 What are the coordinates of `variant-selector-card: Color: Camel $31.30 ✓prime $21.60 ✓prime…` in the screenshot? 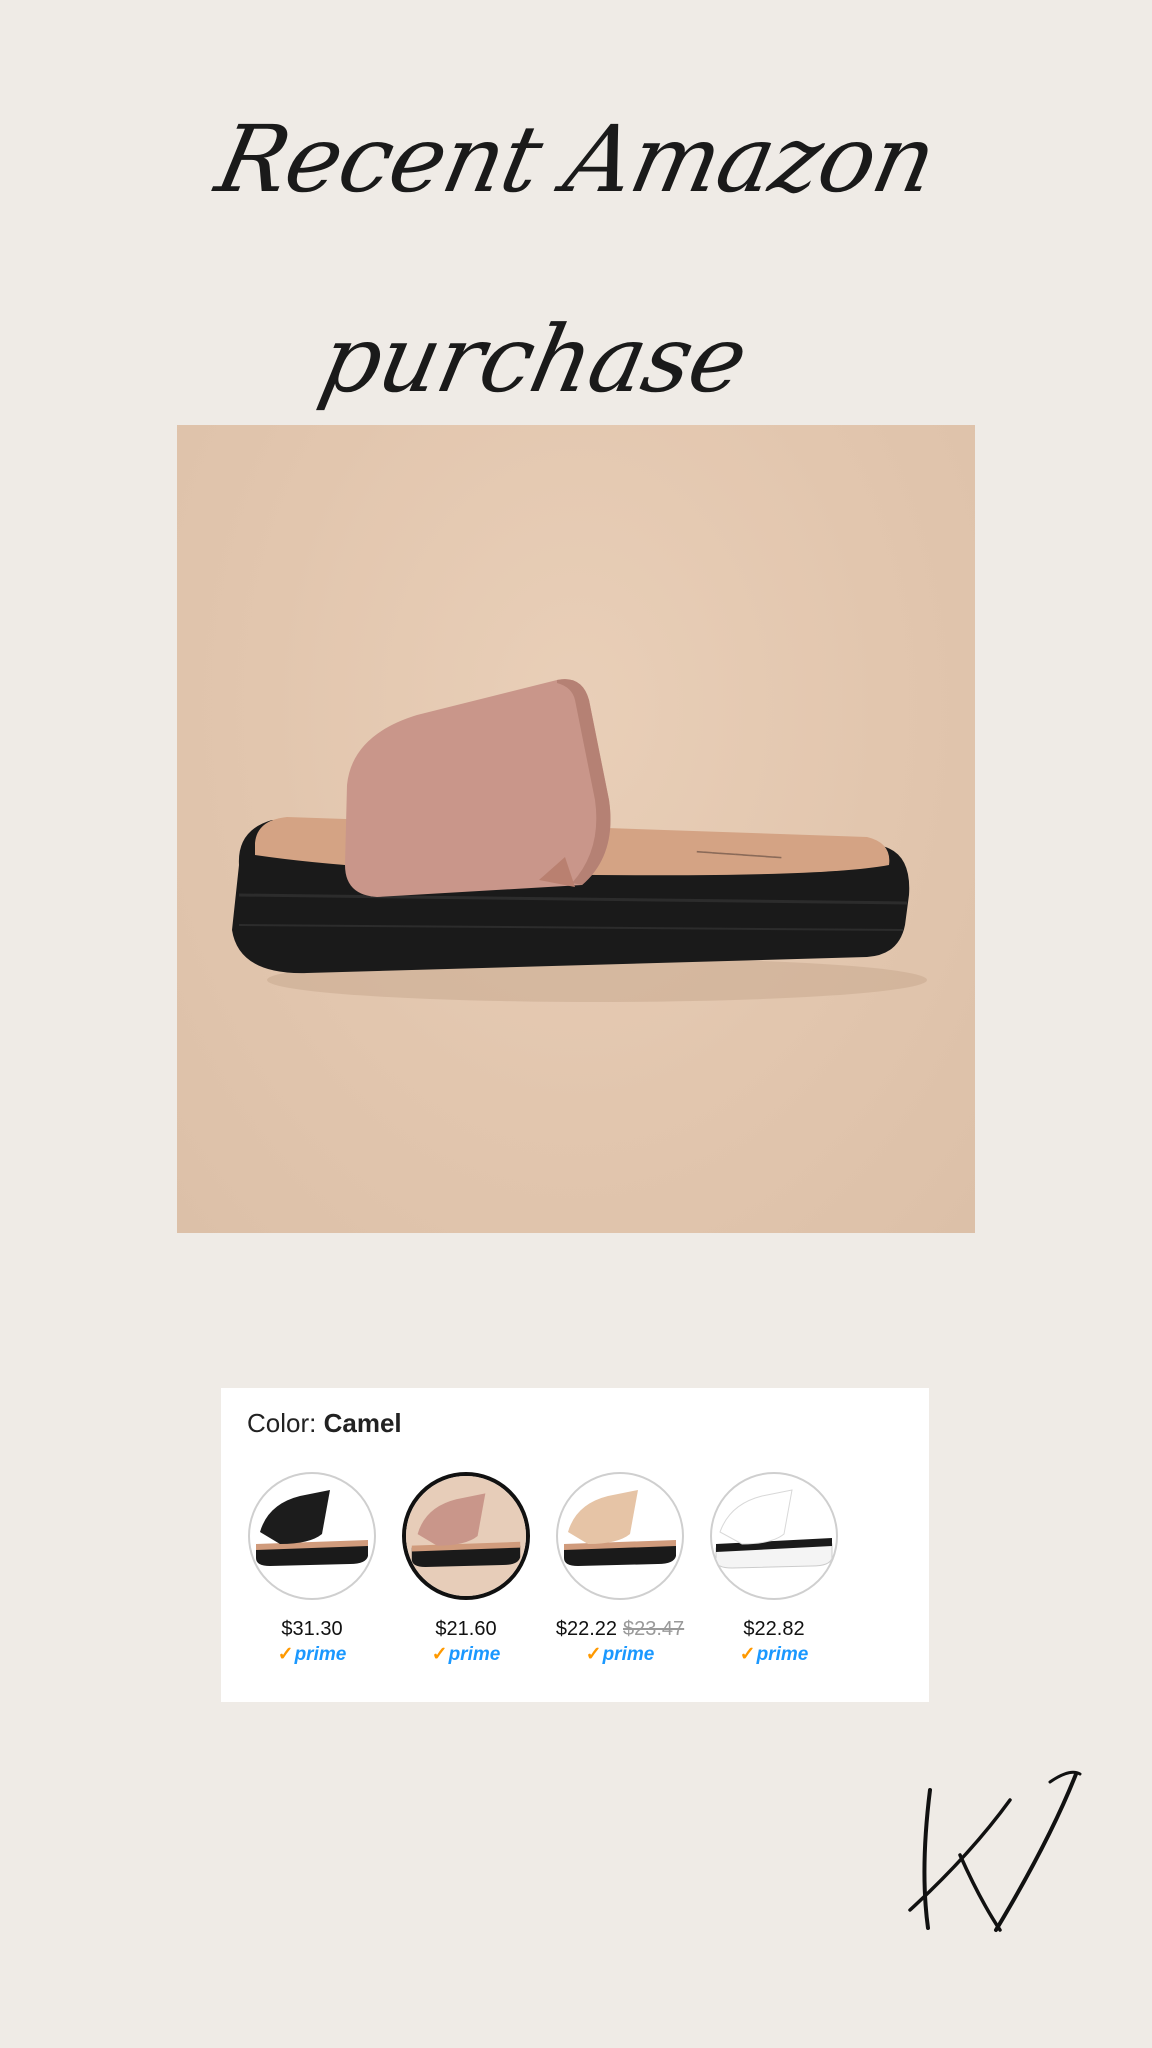 It's located at (575, 1545).